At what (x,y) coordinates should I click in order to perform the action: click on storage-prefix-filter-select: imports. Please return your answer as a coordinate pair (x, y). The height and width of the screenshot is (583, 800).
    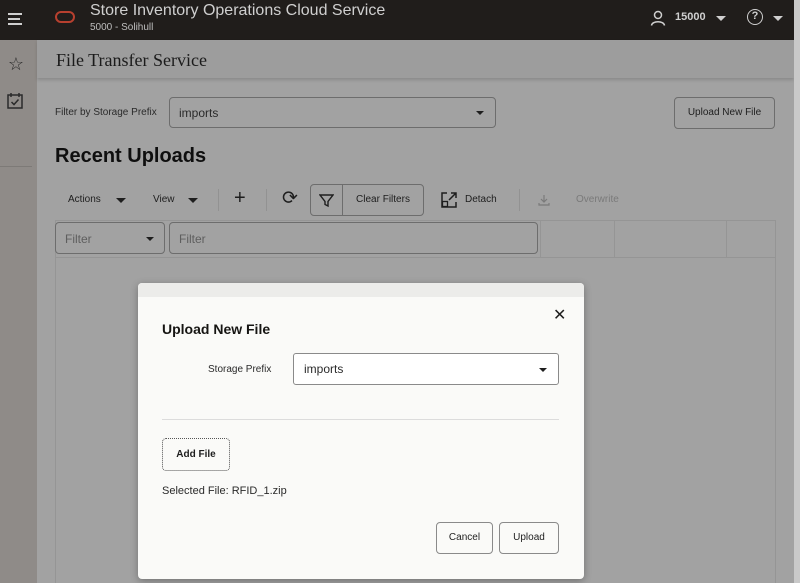
    Looking at the image, I should click on (332, 112).